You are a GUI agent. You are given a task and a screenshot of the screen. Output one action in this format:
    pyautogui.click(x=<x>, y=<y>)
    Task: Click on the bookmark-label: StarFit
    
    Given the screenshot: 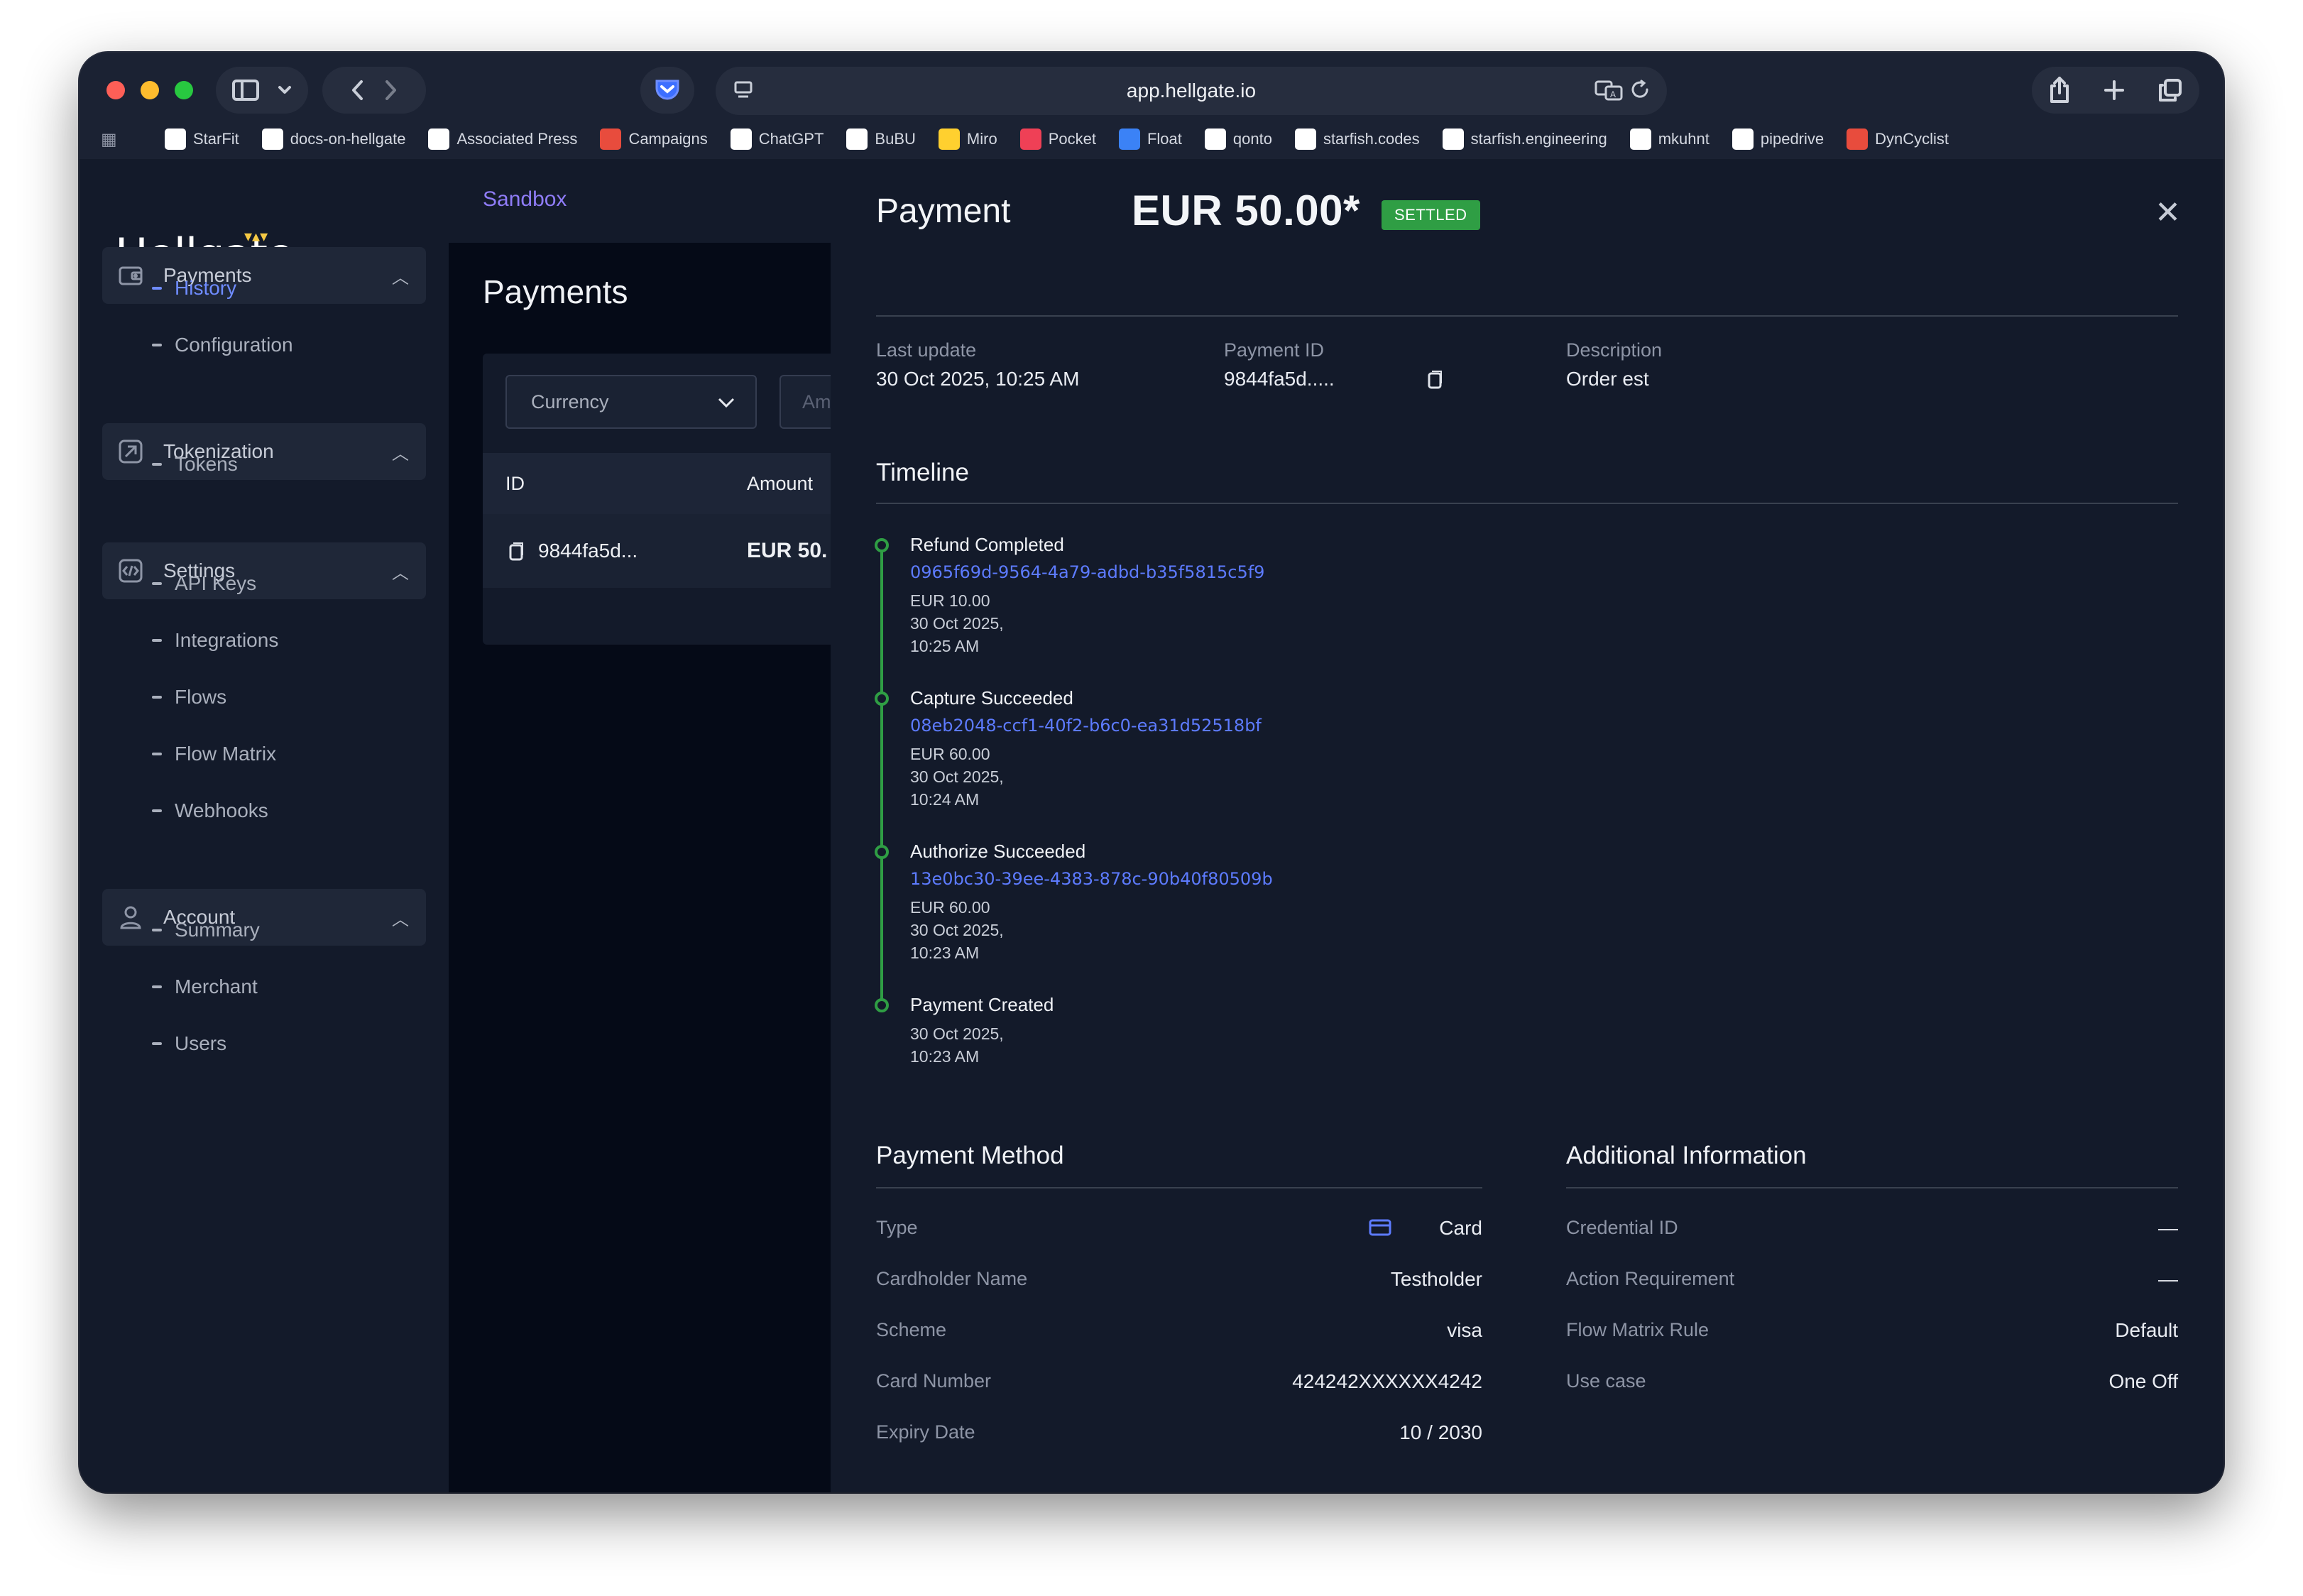 What is the action you would take?
    pyautogui.click(x=216, y=139)
    